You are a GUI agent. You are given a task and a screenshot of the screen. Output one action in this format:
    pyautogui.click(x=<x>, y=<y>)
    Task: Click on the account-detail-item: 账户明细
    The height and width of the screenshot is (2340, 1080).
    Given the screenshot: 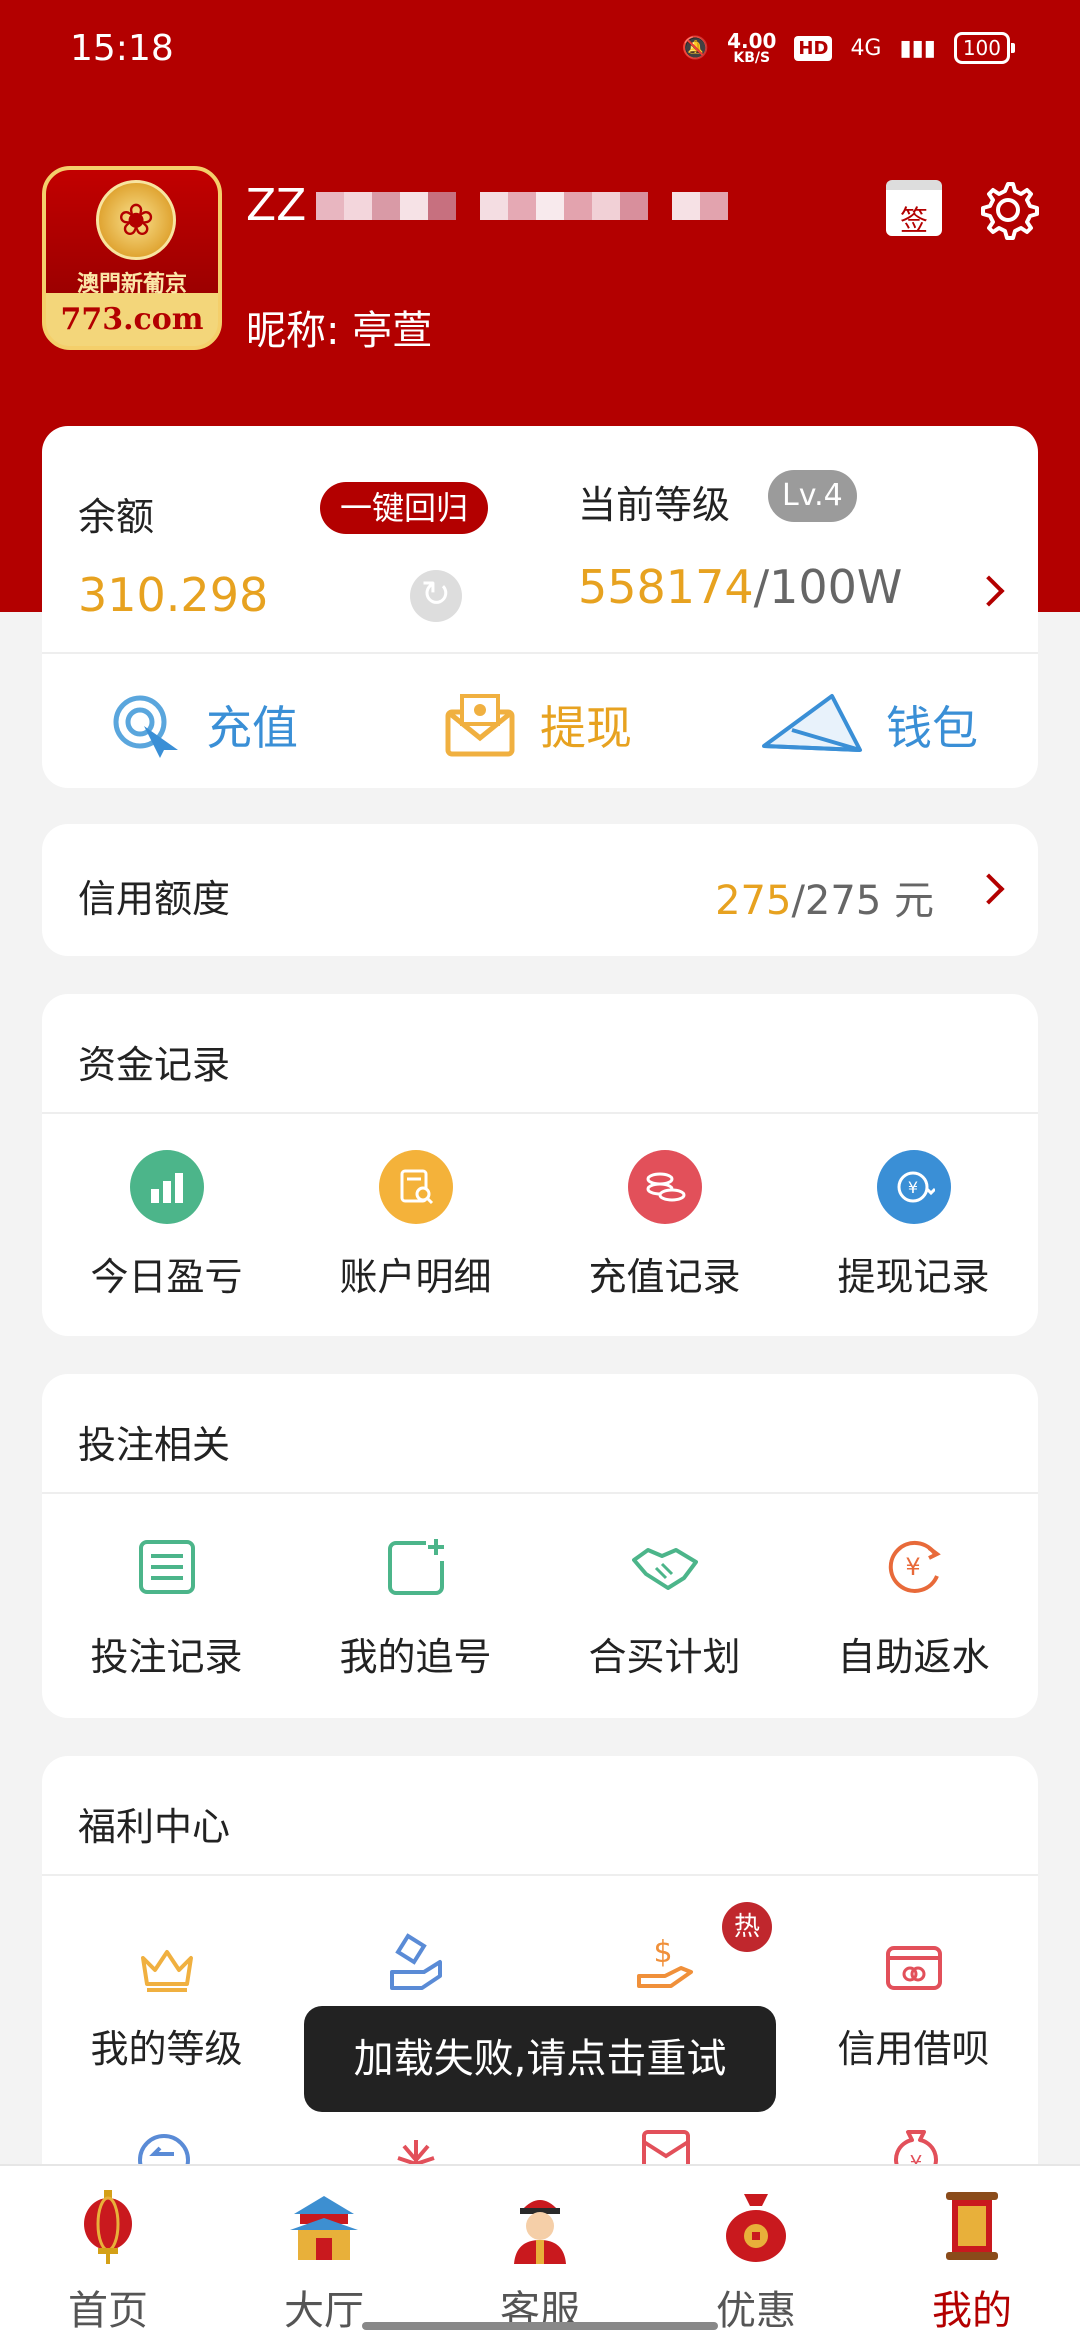 What is the action you would take?
    pyautogui.click(x=415, y=1225)
    